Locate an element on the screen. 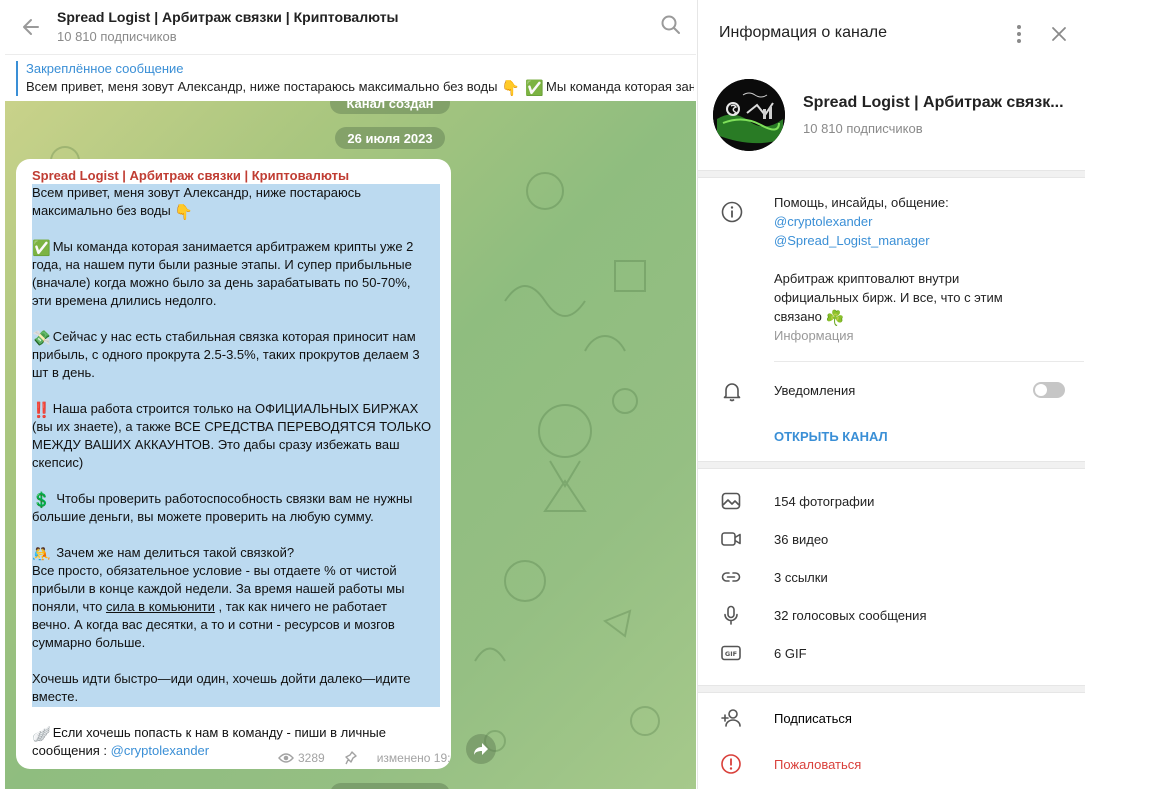  subscribe-button: Подписаться is located at coordinates (892, 719).